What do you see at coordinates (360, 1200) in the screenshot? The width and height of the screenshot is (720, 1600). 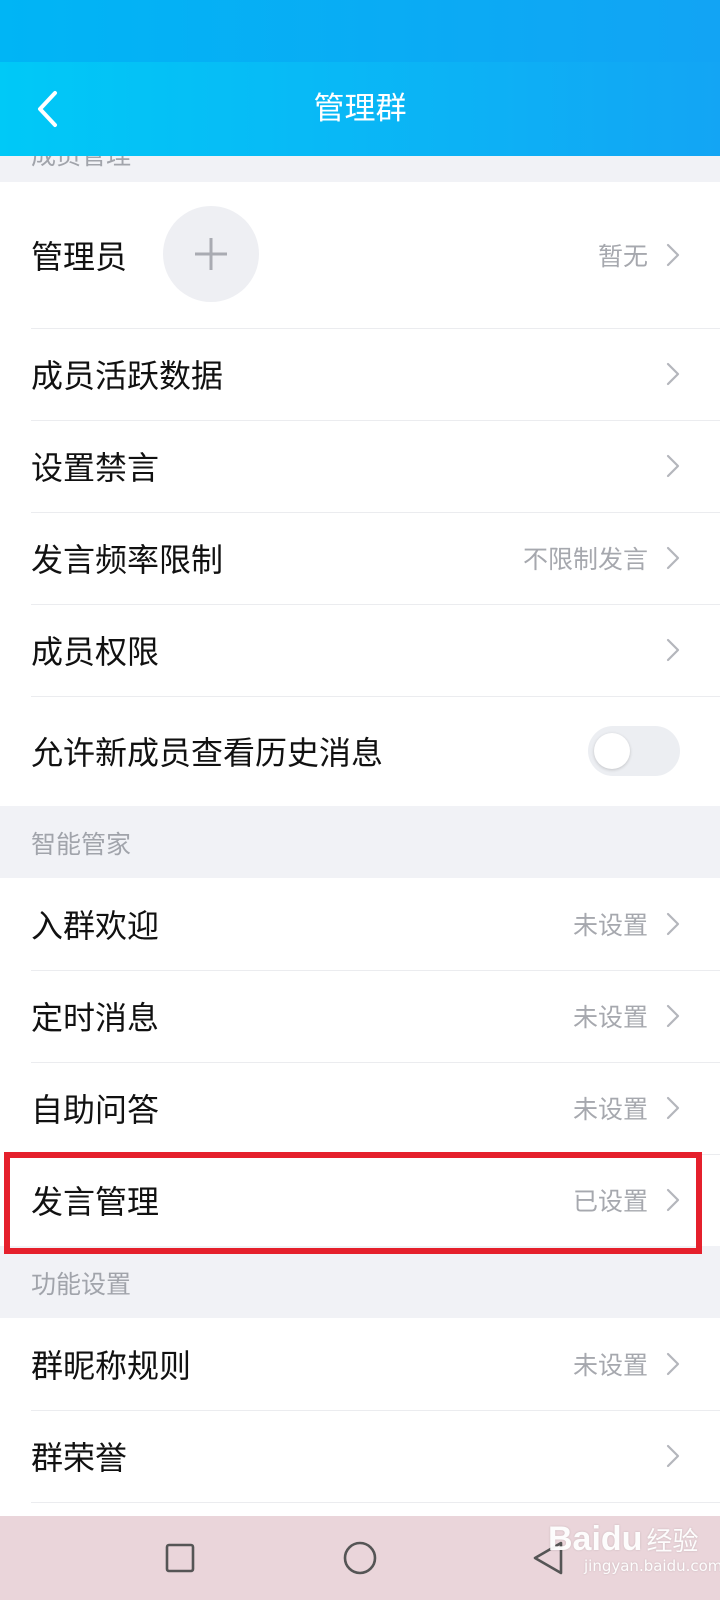 I see `row-speech-management: 发言管理 已设置` at bounding box center [360, 1200].